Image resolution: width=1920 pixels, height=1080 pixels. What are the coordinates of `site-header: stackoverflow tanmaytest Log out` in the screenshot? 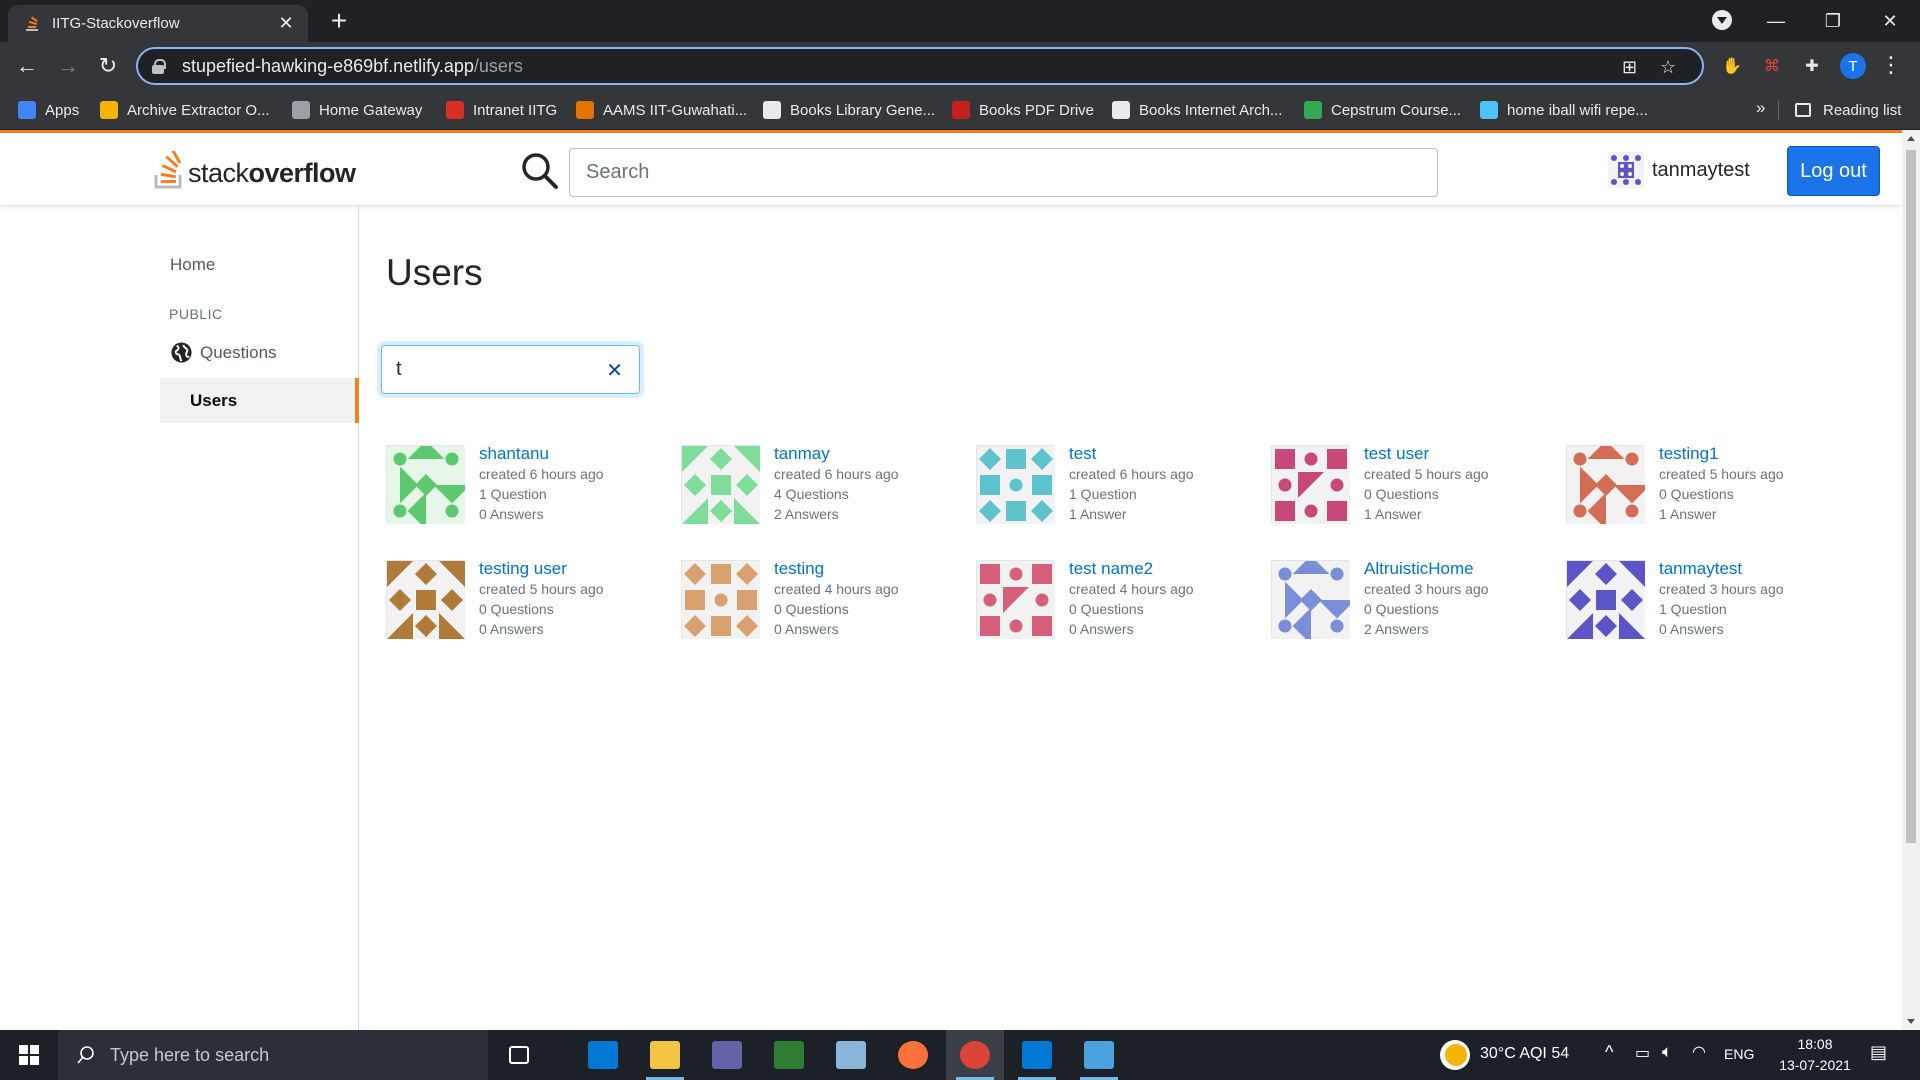 It's located at (951, 169).